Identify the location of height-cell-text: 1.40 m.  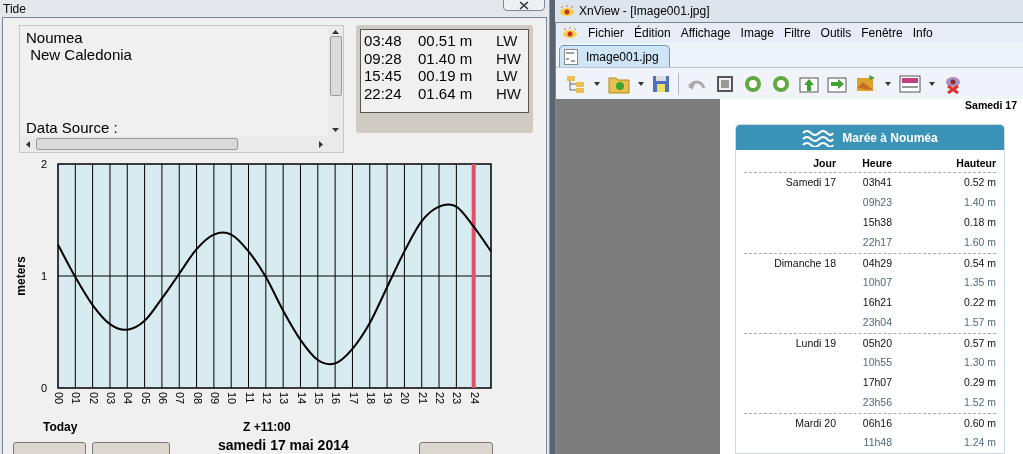
(979, 203).